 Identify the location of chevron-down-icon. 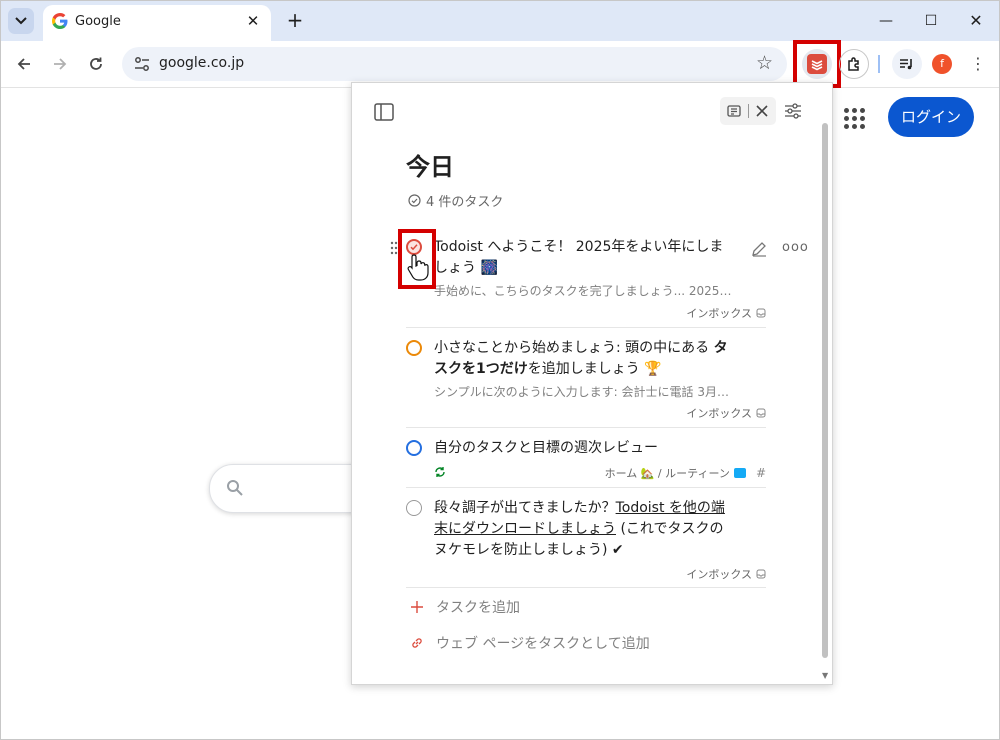
(21, 21).